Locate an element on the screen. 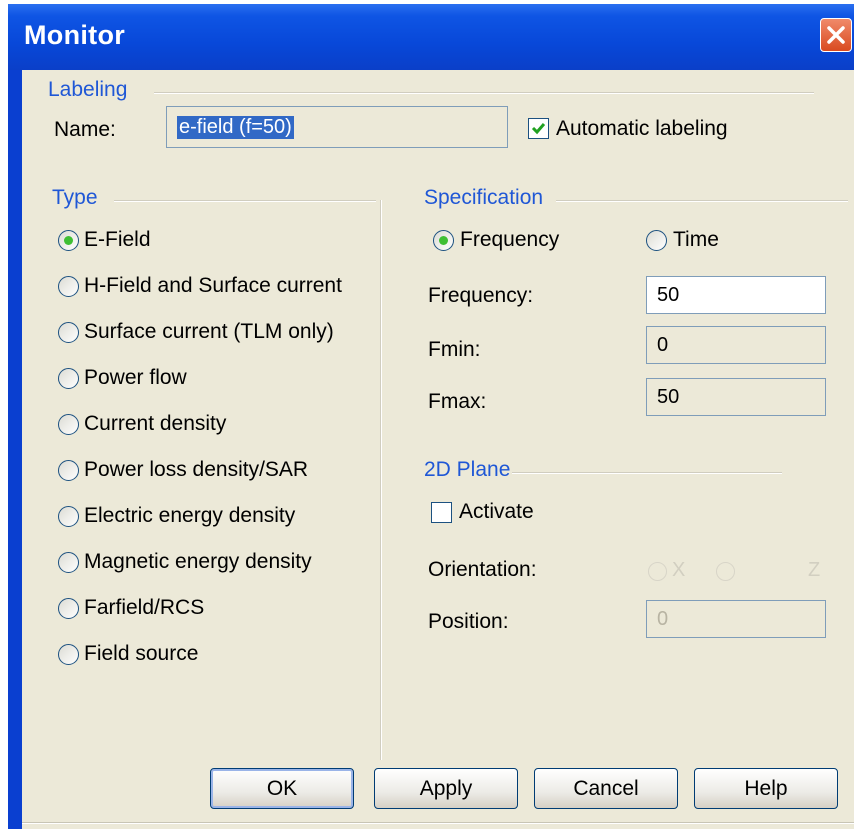 This screenshot has width=854, height=829. type-divider is located at coordinates (245, 201).